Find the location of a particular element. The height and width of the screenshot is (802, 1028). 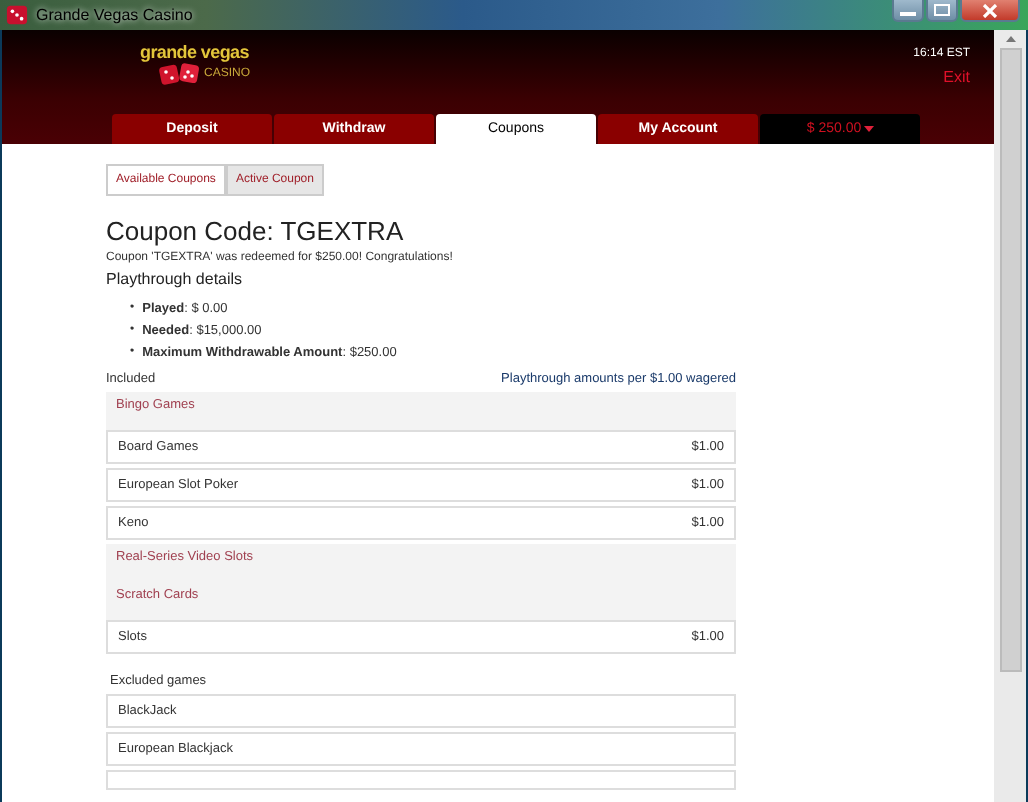

maximize-icon is located at coordinates (942, 10).